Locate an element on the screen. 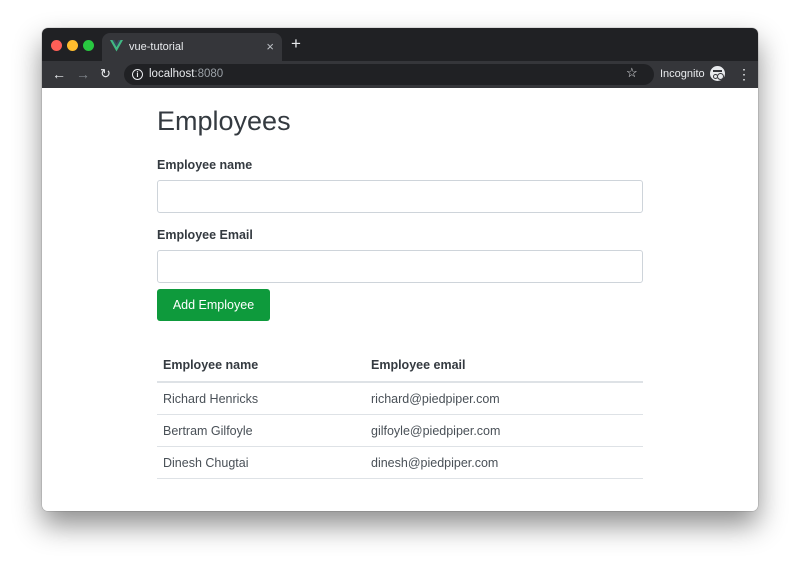  employee-email-cell: dinesh@piedpiper.com is located at coordinates (504, 462).